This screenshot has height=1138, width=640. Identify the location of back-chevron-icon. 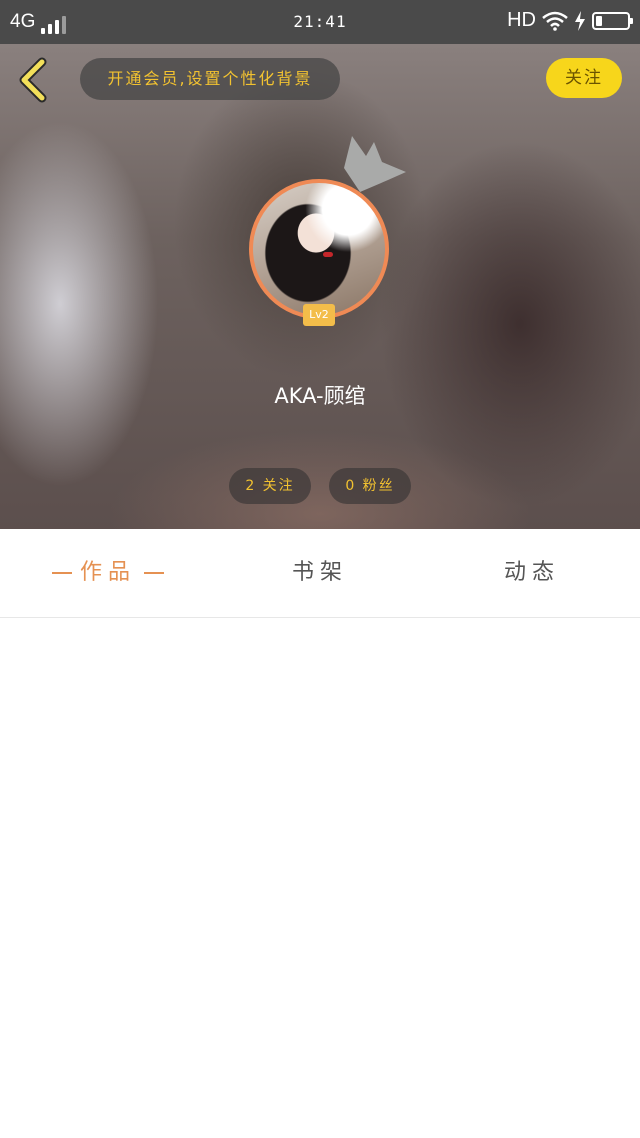
(33, 80).